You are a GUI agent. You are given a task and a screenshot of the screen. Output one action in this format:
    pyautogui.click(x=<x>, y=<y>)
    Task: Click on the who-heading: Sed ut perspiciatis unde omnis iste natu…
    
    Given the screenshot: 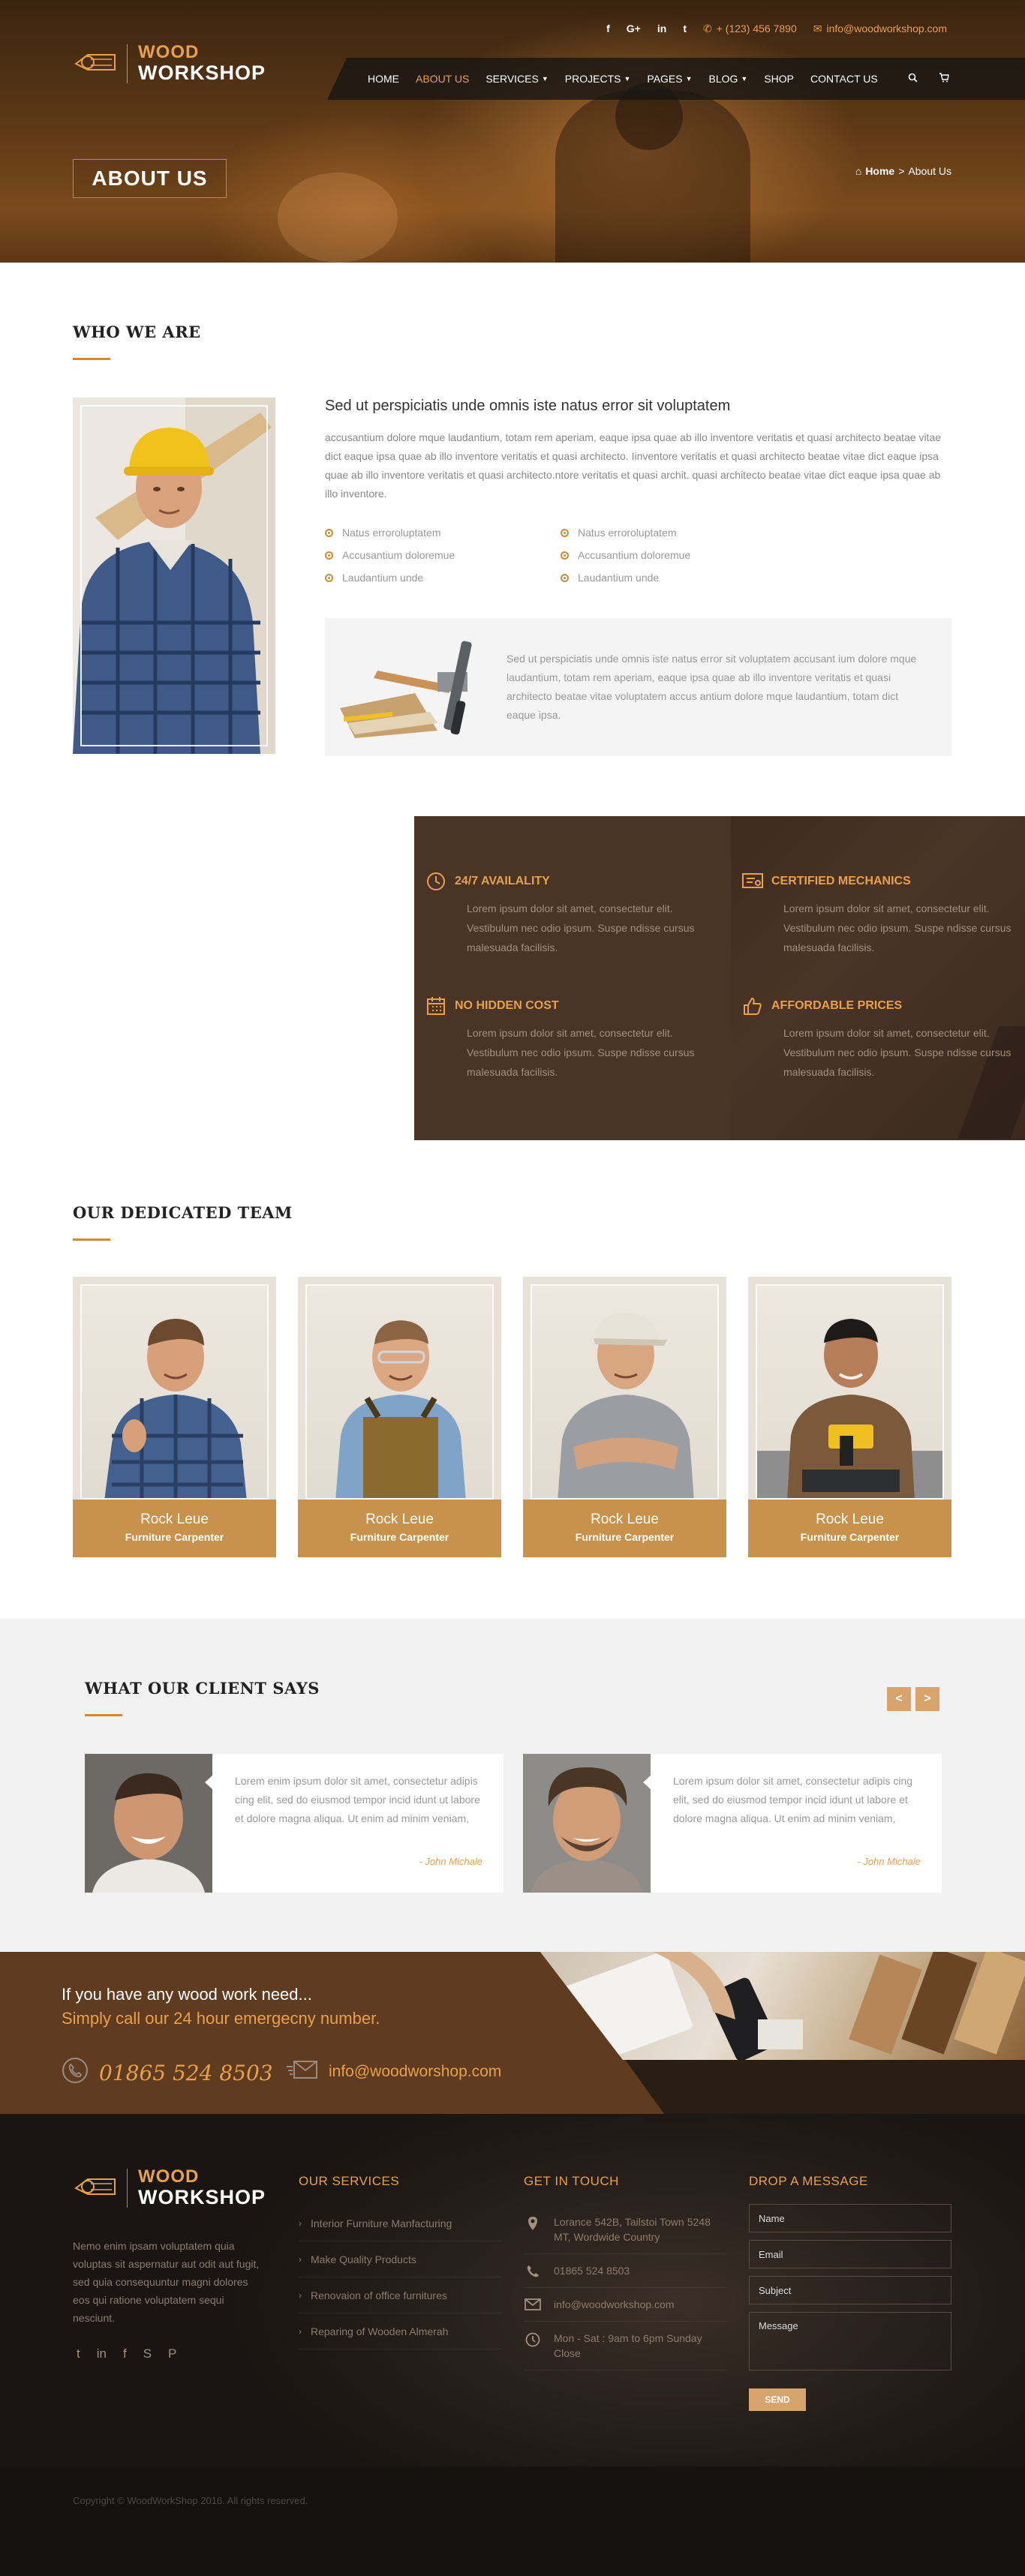 What is the action you would take?
    pyautogui.click(x=528, y=406)
    